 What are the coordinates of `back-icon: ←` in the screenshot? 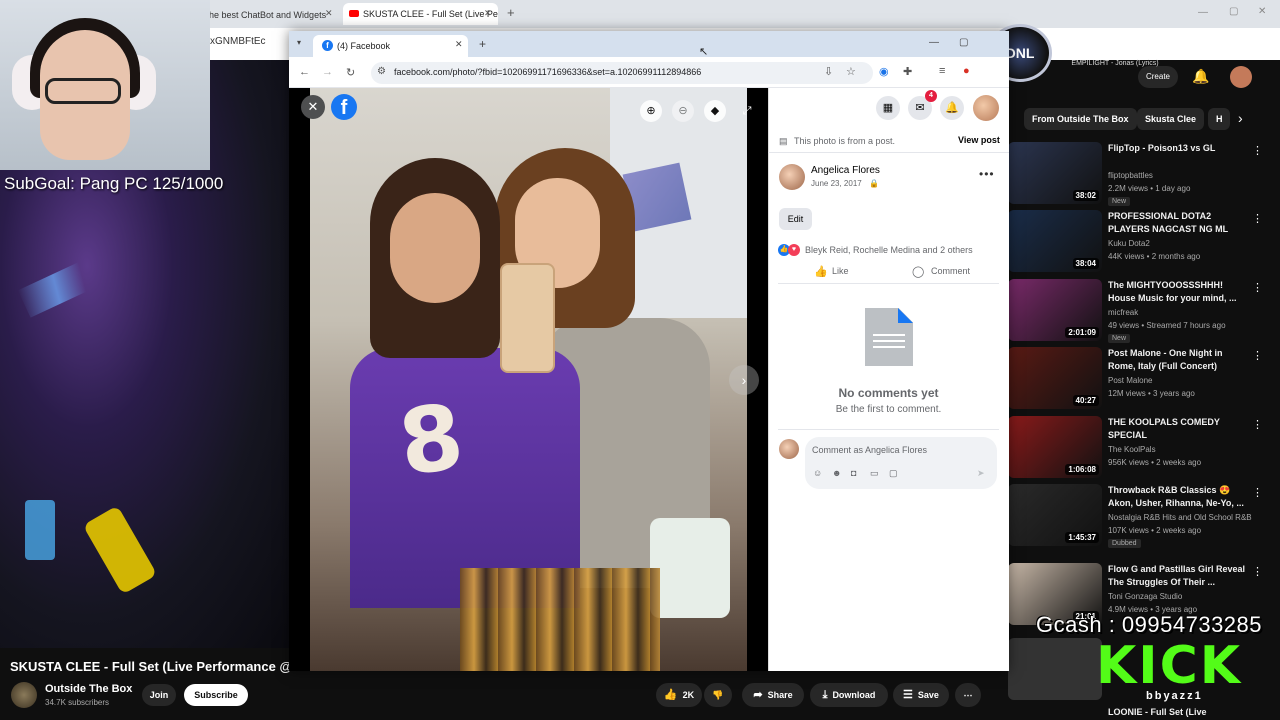 It's located at (304, 72).